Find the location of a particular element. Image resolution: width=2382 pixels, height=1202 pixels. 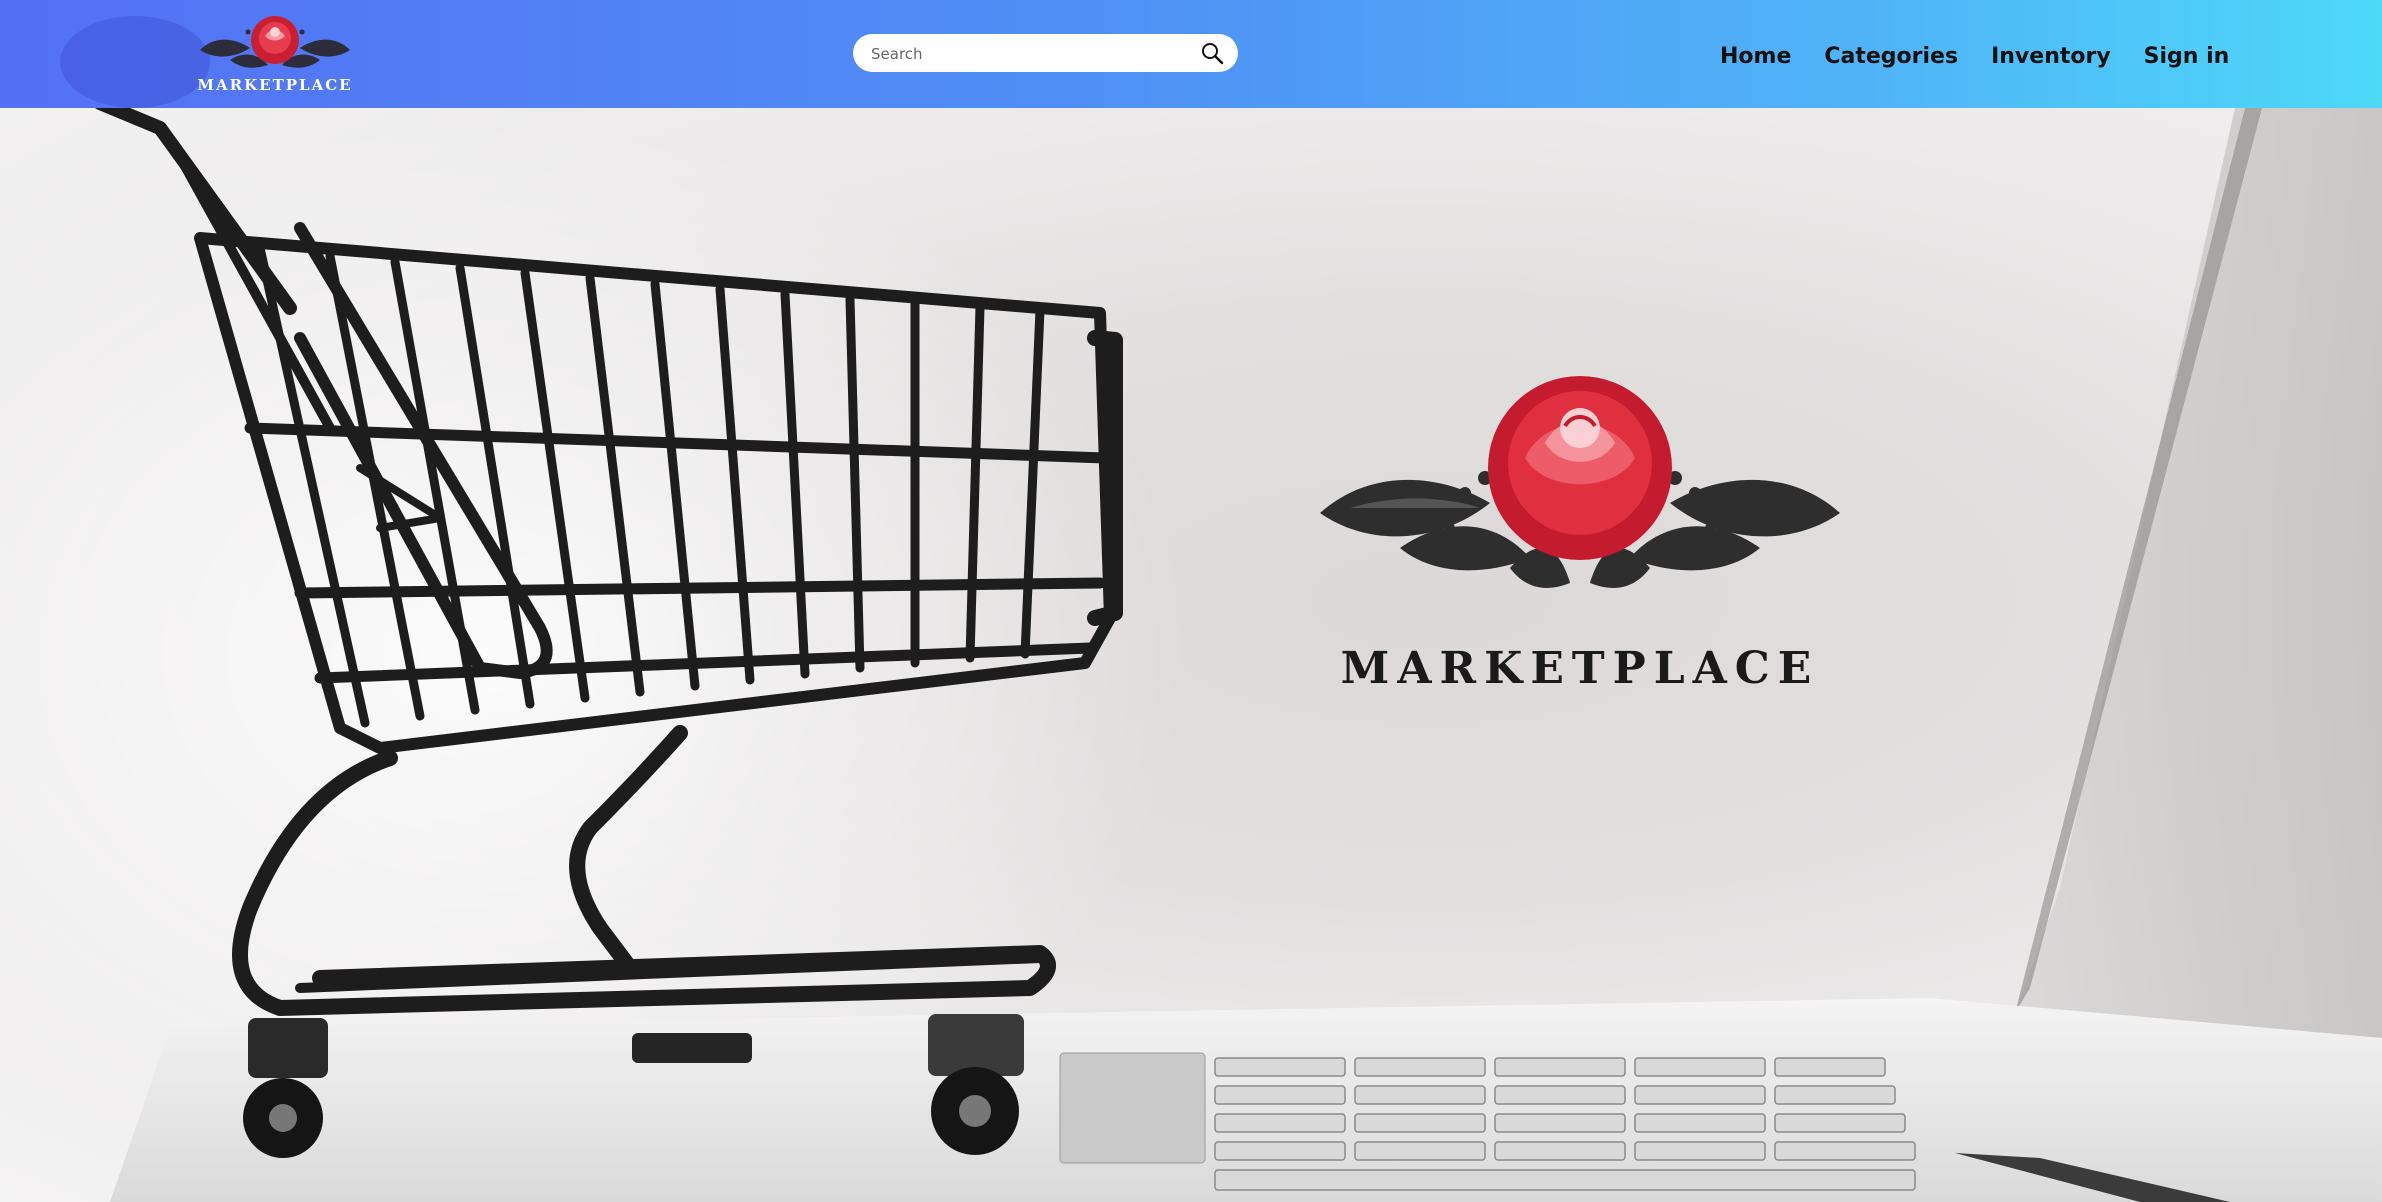

hero-logo: MARKETPLACE is located at coordinates (1580, 508).